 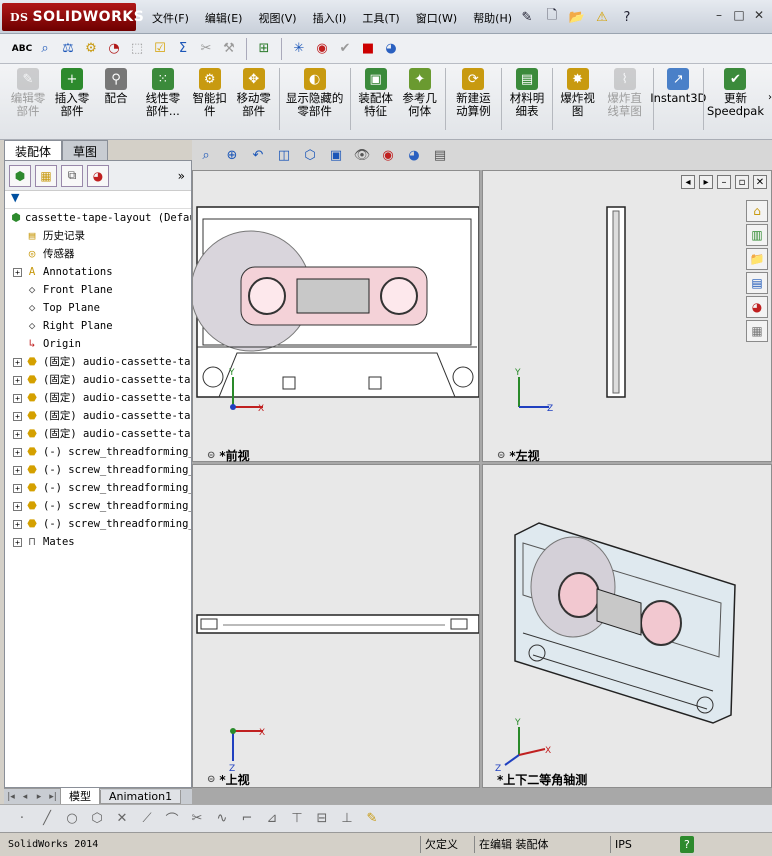 I want to click on property-manager-icon: ▦, so click(x=46, y=175).